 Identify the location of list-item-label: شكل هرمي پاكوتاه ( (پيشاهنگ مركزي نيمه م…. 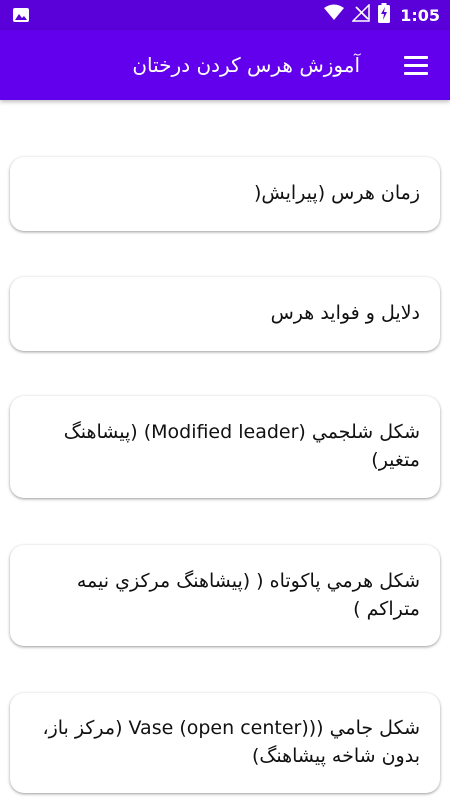
(248, 594).